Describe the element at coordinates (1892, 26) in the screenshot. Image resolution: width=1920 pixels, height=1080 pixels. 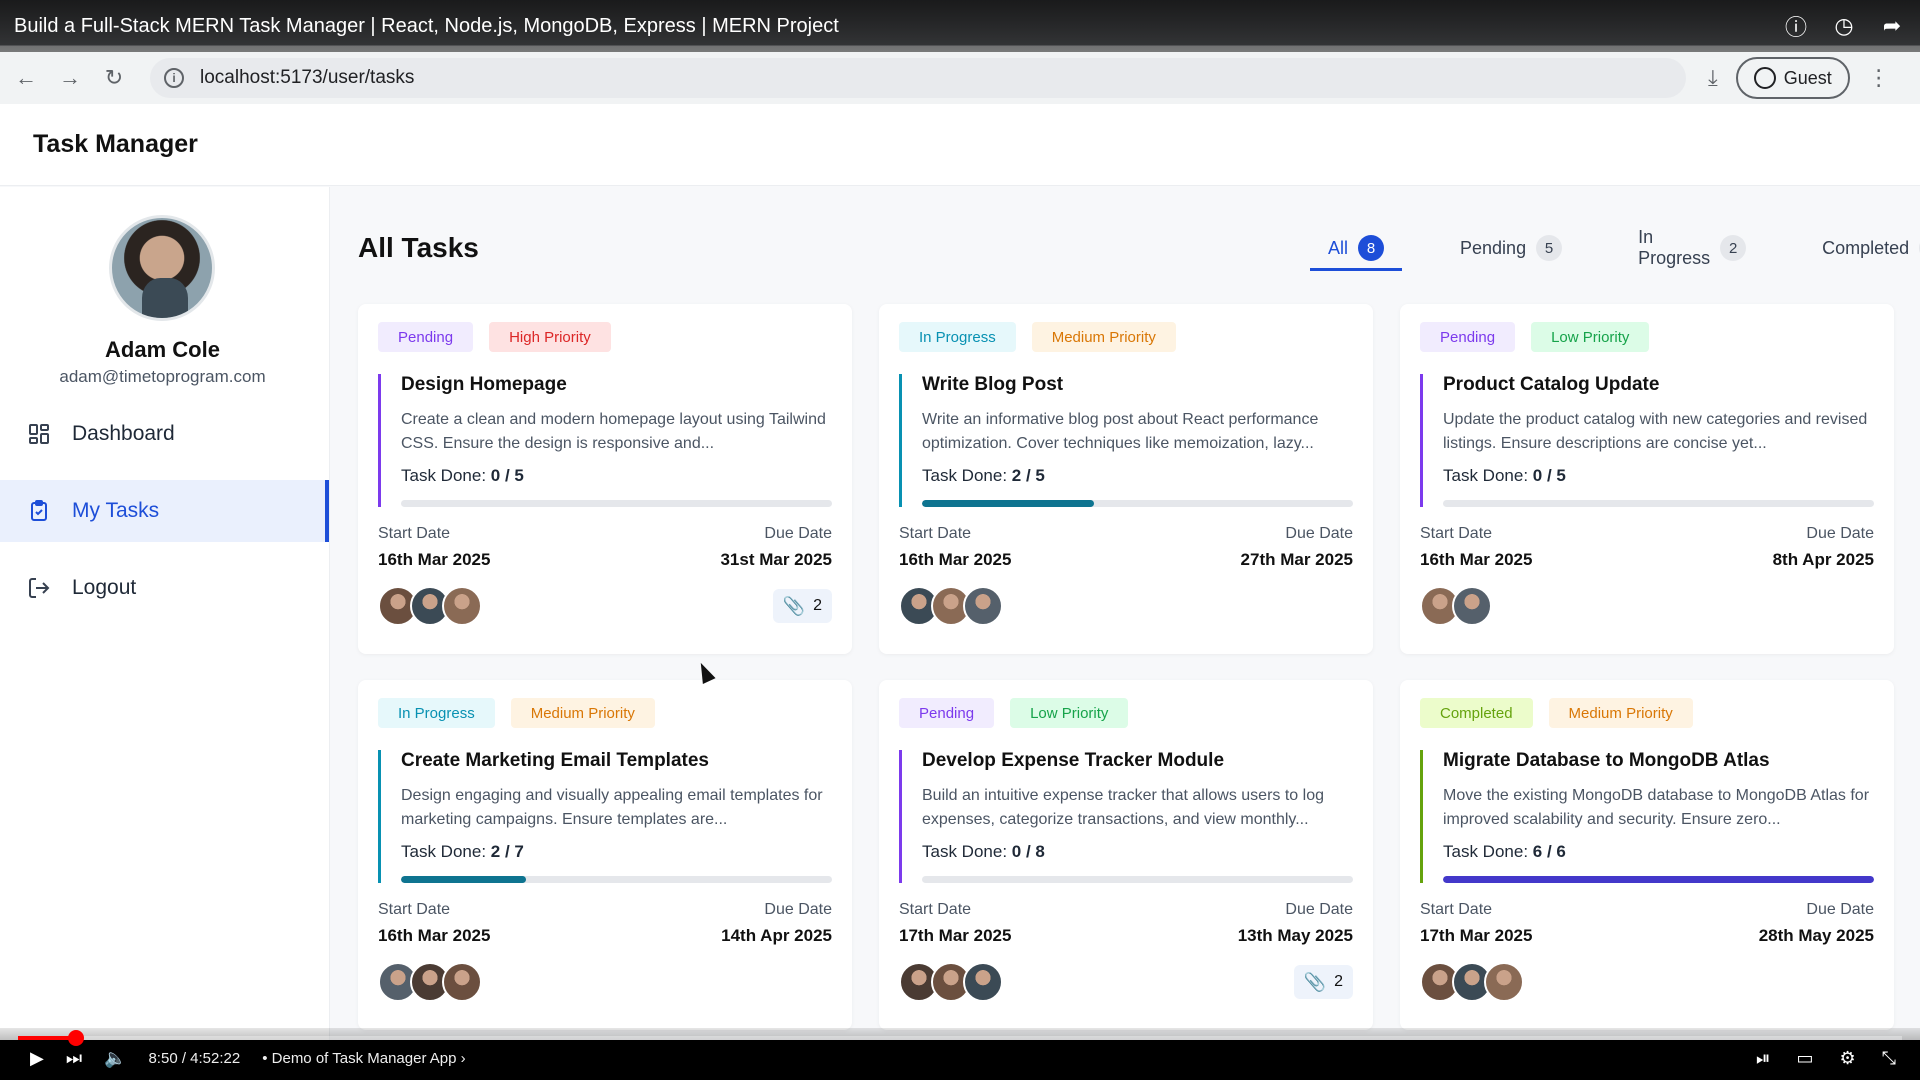
I see `share-icon: ➦` at that location.